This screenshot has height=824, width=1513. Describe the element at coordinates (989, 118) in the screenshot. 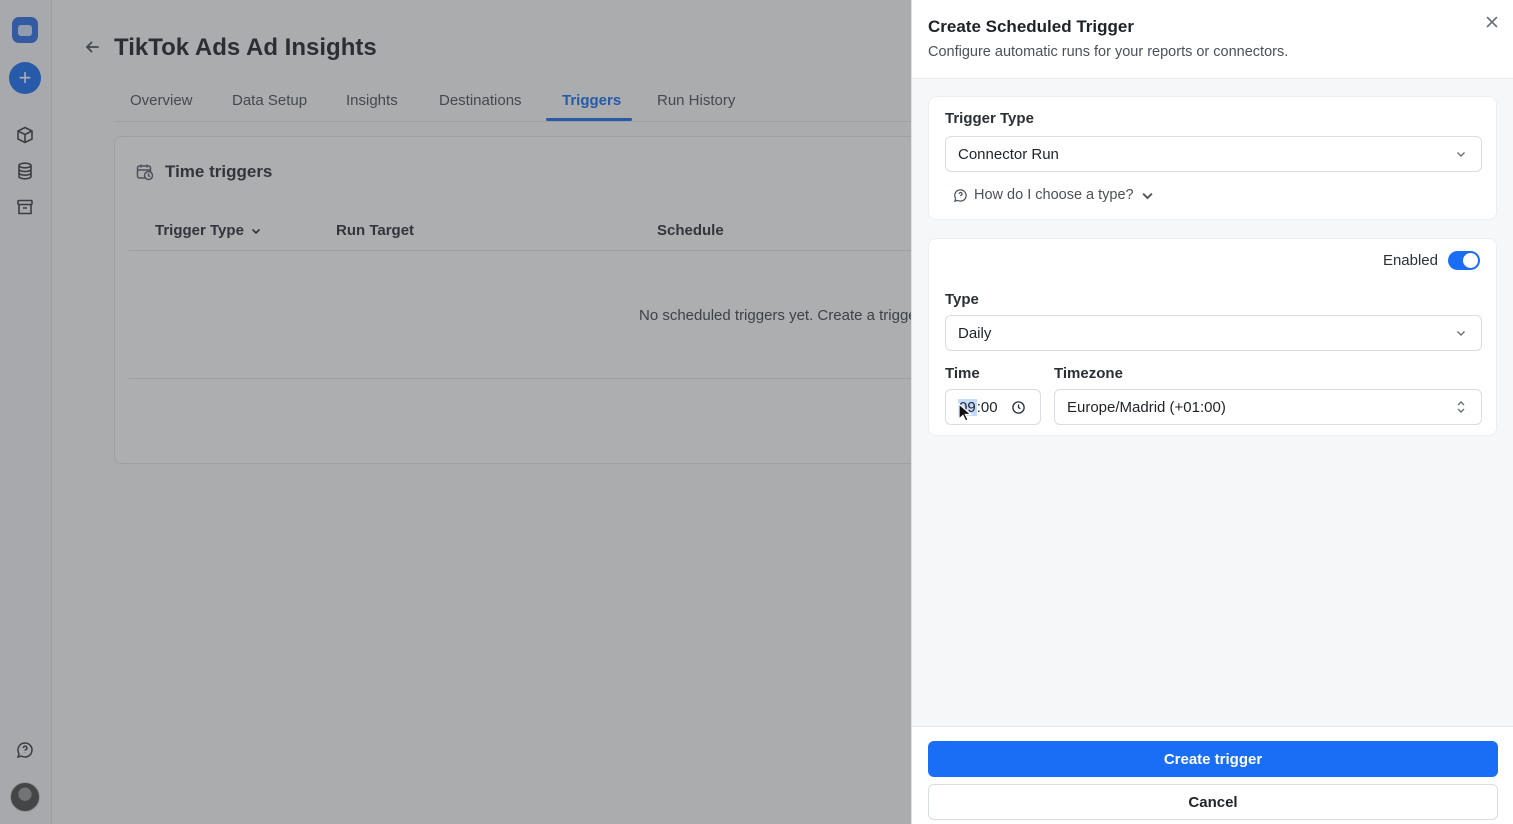

I see `trigger-type-label: Trigger Type` at that location.